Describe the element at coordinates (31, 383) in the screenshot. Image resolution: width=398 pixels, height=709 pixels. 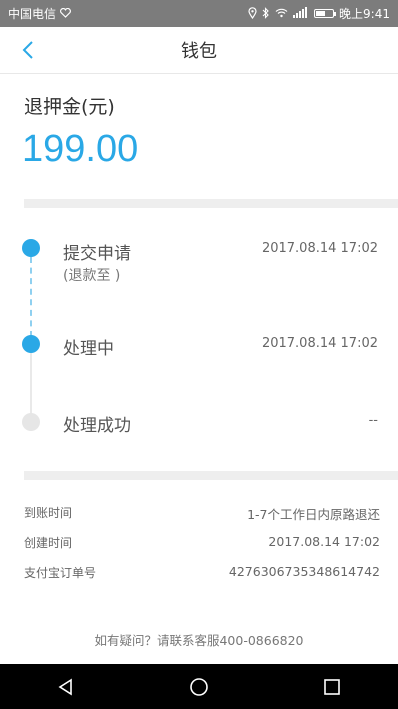
I see `timeline-connector` at that location.